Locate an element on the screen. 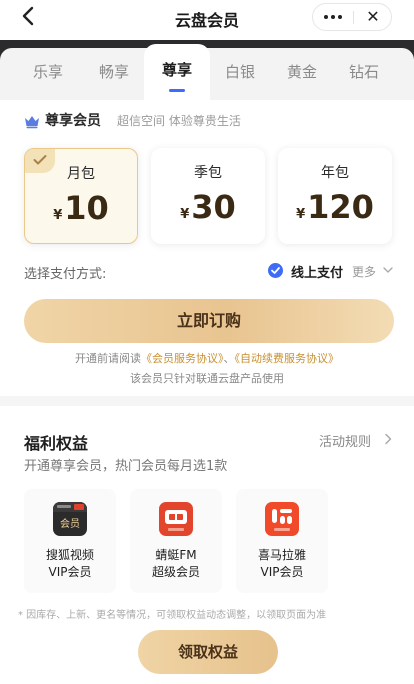 This screenshot has width=414, height=684. plan-card-quarterly: 季包 ¥30 is located at coordinates (208, 196).